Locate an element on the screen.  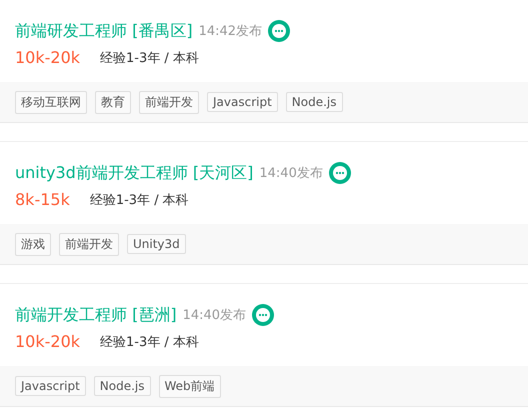
job-title: unity3d前端开发工程师 [天河区] is located at coordinates (134, 173).